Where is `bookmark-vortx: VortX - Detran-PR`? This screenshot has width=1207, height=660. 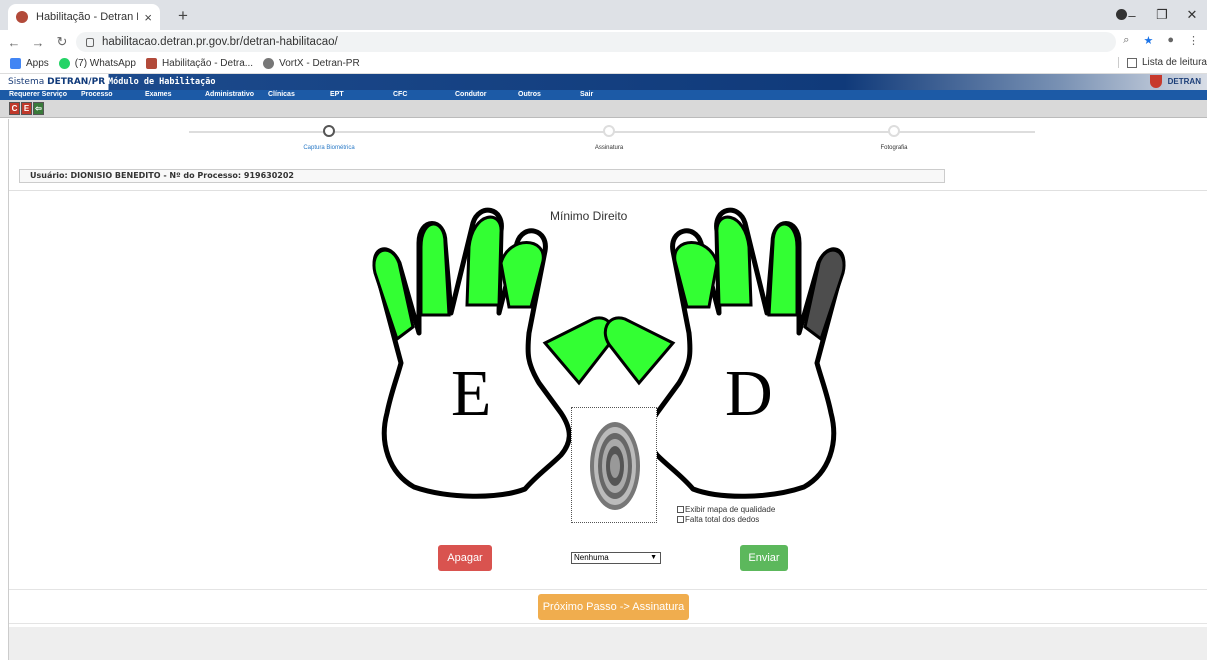 bookmark-vortx: VortX - Detran-PR is located at coordinates (311, 63).